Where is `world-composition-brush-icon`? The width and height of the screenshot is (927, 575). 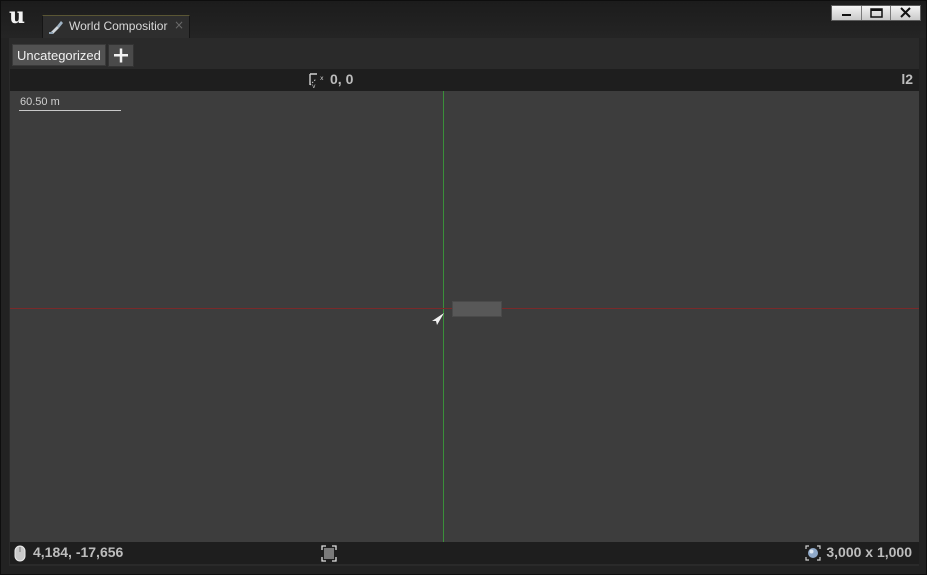 world-composition-brush-icon is located at coordinates (56, 27).